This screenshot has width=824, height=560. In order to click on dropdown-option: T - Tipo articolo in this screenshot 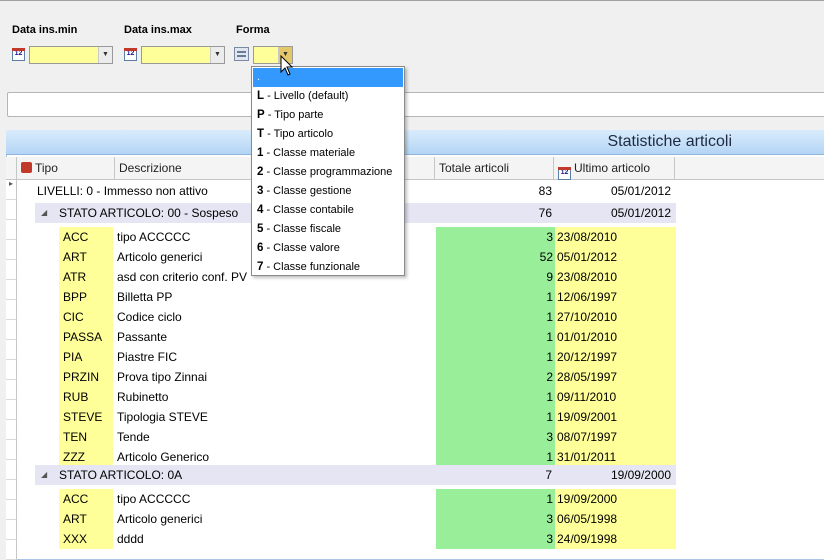, I will do `click(328, 134)`.